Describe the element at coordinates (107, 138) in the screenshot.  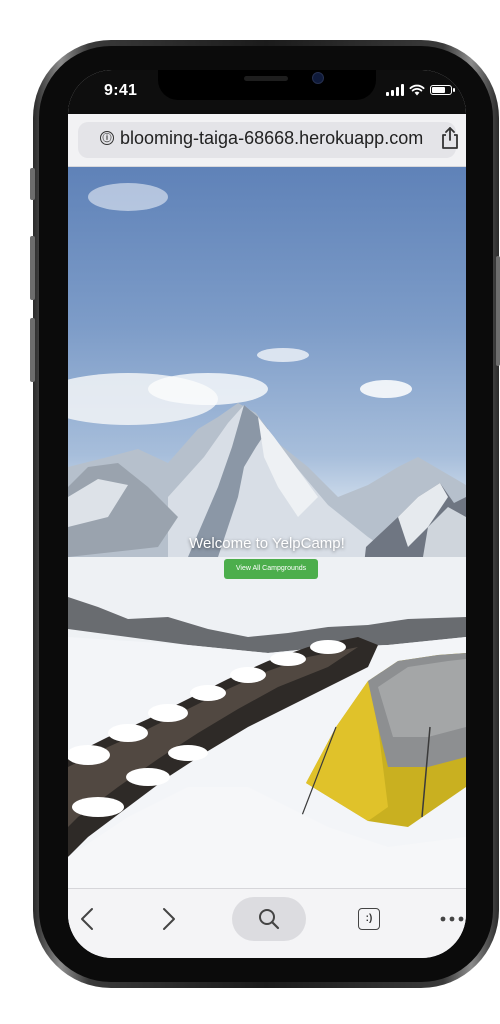
I see `info-icon: ⓘ` at that location.